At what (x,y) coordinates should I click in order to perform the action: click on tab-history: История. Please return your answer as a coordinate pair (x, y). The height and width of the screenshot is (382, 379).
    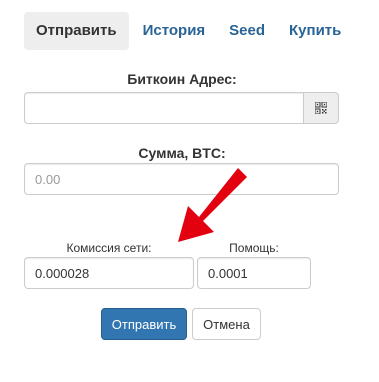
    Looking at the image, I should click on (174, 31).